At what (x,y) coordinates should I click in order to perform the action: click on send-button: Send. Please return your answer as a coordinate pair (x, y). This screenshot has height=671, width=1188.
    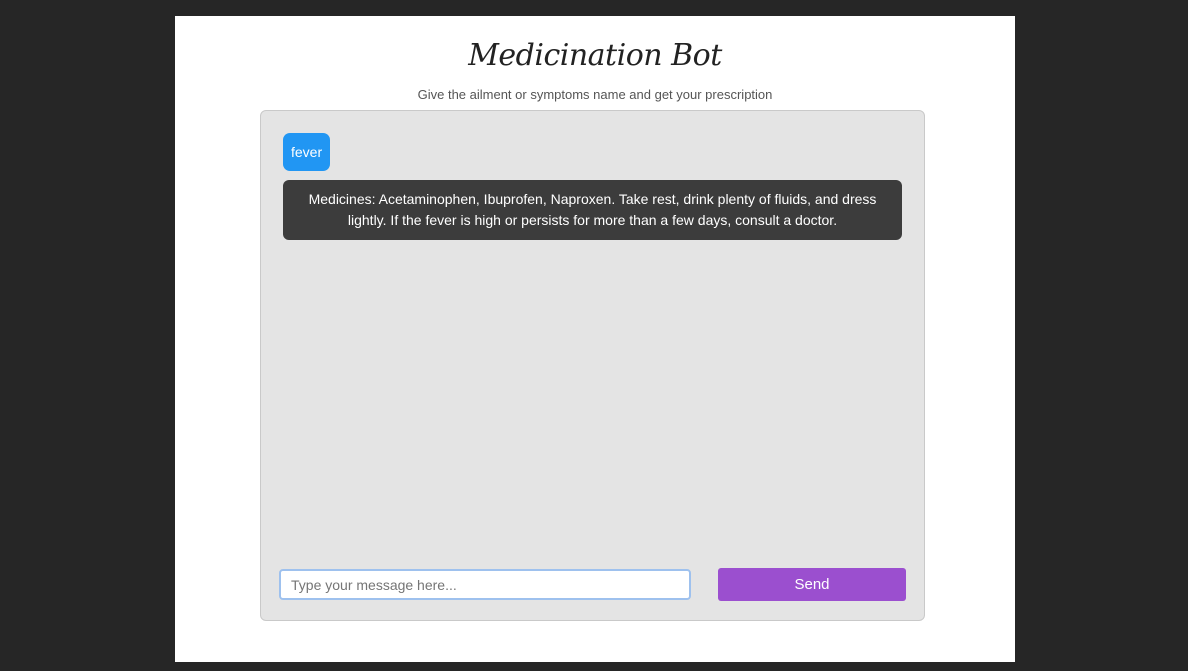
    Looking at the image, I should click on (812, 584).